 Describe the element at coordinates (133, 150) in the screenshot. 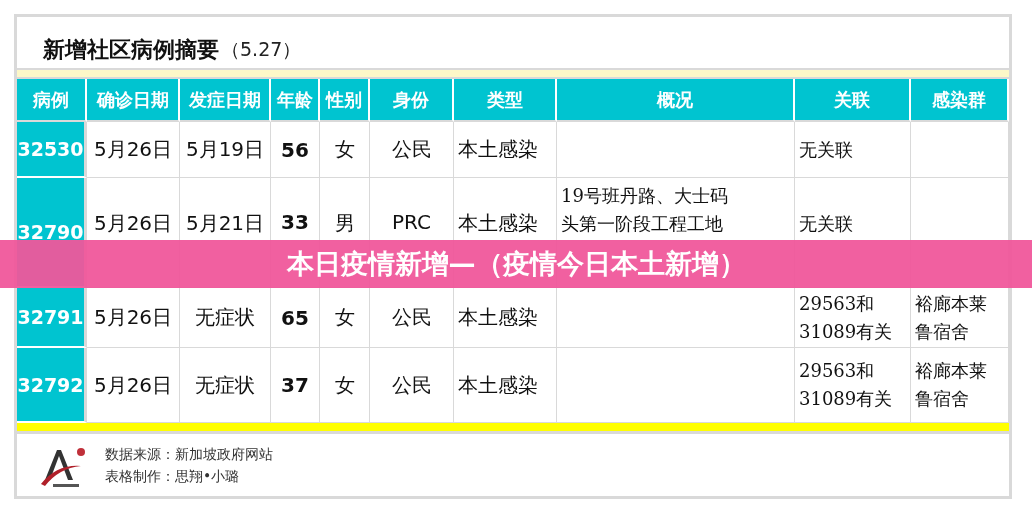

I see `table-cell: 5月26日` at that location.